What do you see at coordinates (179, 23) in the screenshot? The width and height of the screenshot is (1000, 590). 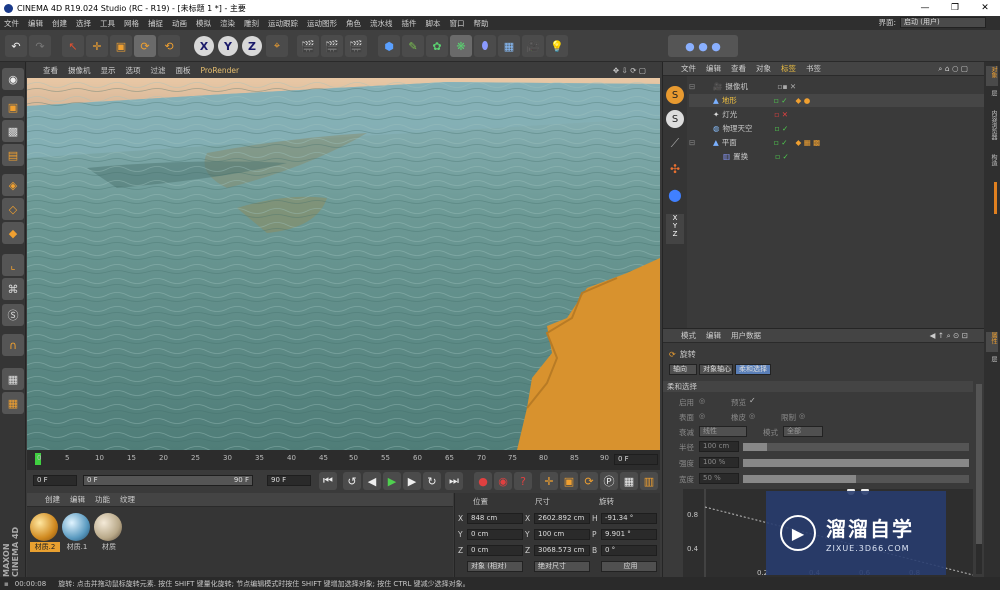 I see `menu-animate: 动画` at bounding box center [179, 23].